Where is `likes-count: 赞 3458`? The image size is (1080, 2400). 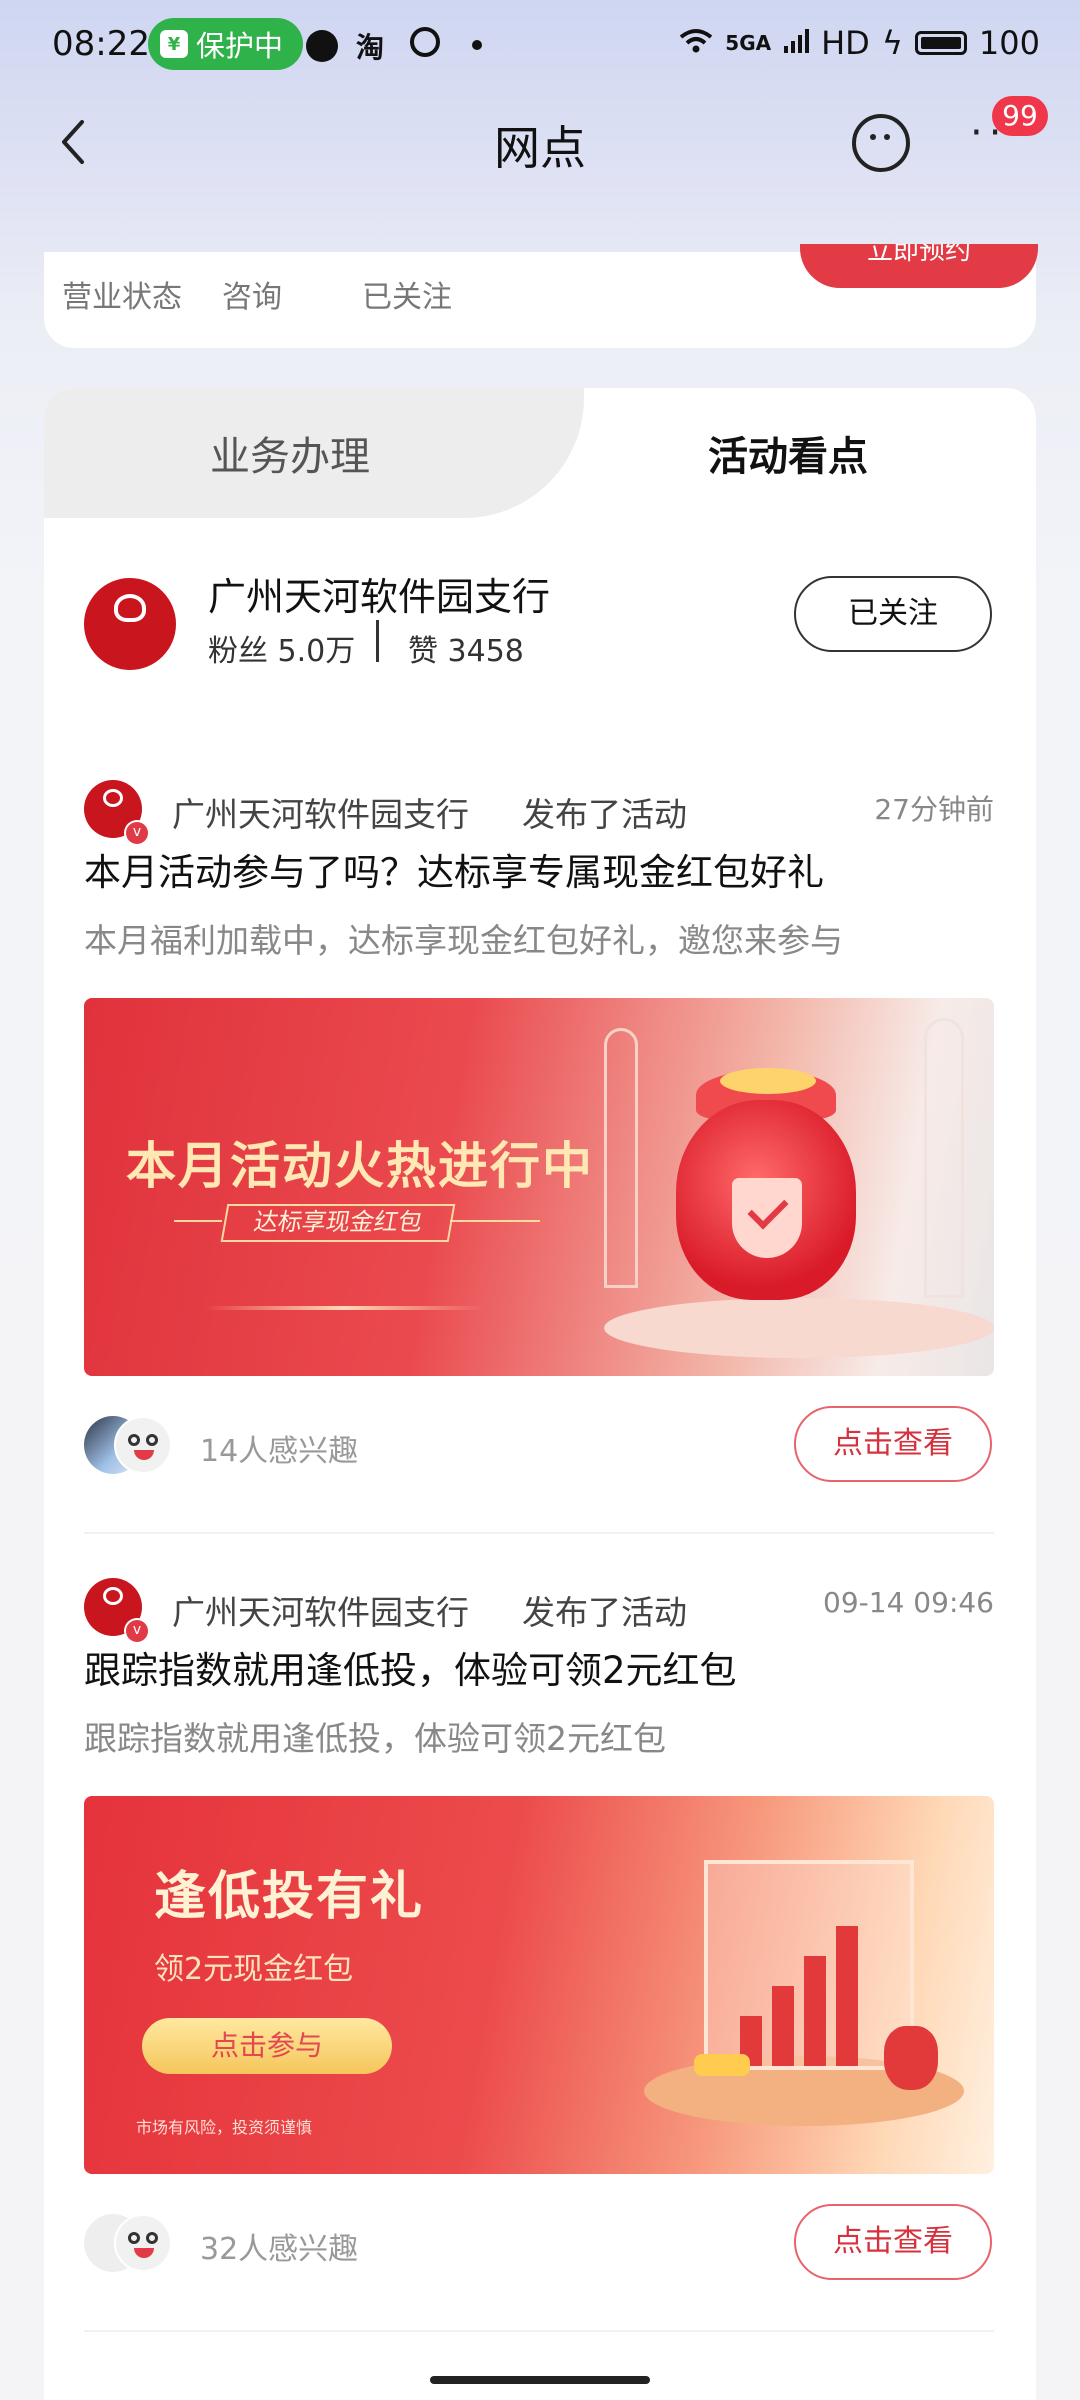
likes-count: 赞 3458 is located at coordinates (466, 651).